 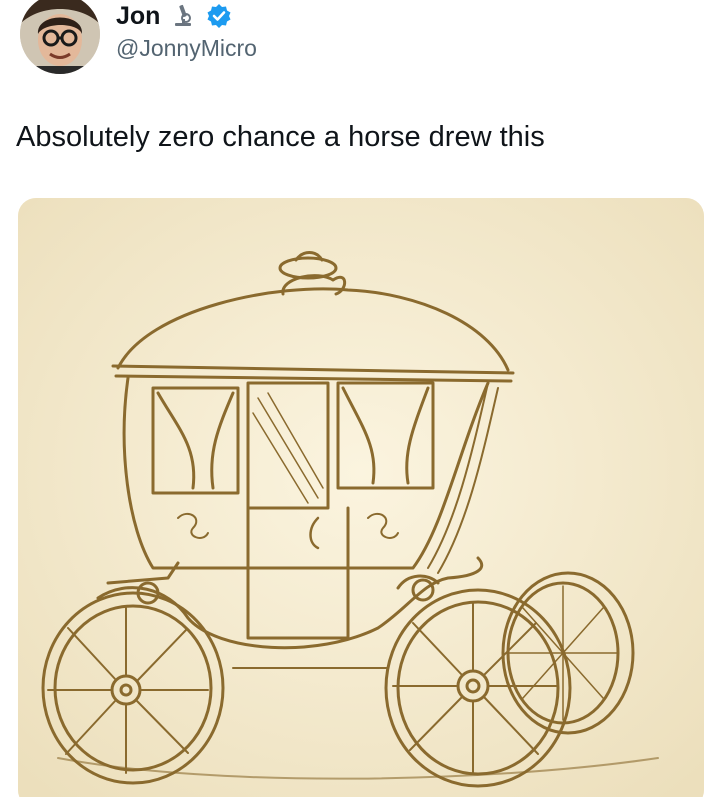 I want to click on author-handle: @JonnyMicro, so click(x=186, y=48).